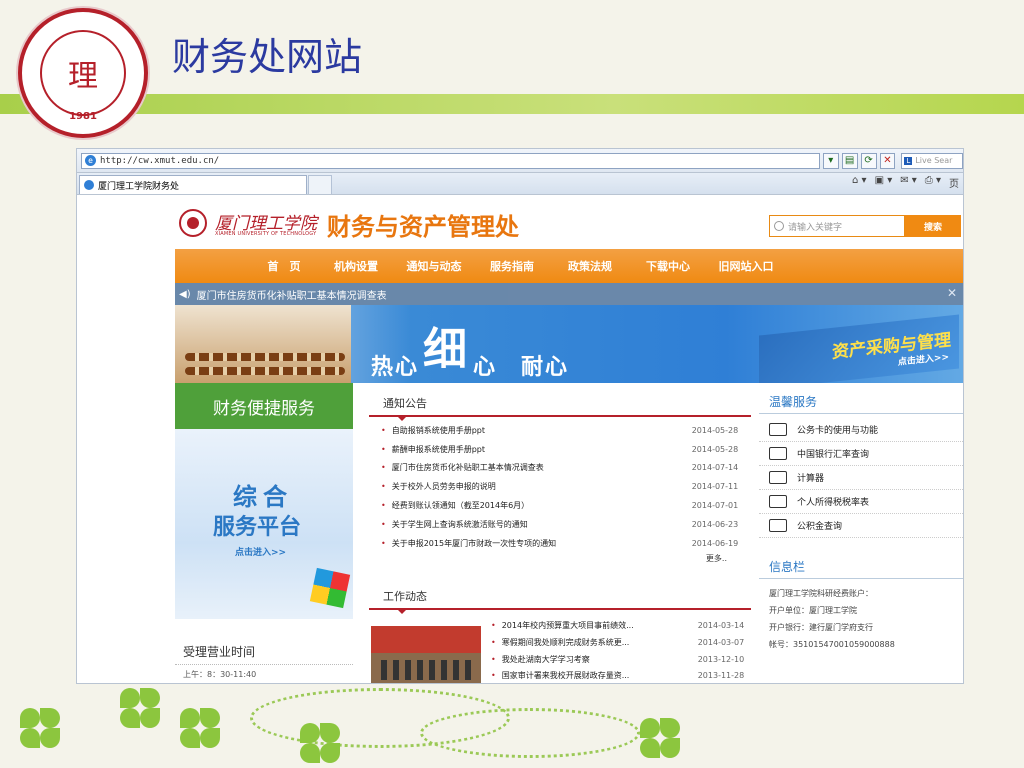 The width and height of the screenshot is (1024, 768). Describe the element at coordinates (569, 344) in the screenshot. I see `hero-banner: 热心细心 耐心 资产采购与管理 点击进入>>` at that location.